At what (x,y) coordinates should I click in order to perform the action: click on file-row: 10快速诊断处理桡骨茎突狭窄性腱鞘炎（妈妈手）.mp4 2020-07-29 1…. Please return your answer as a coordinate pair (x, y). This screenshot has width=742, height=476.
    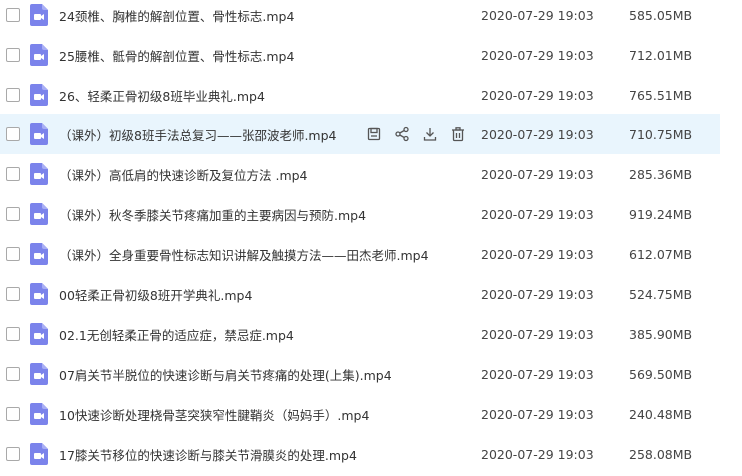
    Looking at the image, I should click on (360, 414).